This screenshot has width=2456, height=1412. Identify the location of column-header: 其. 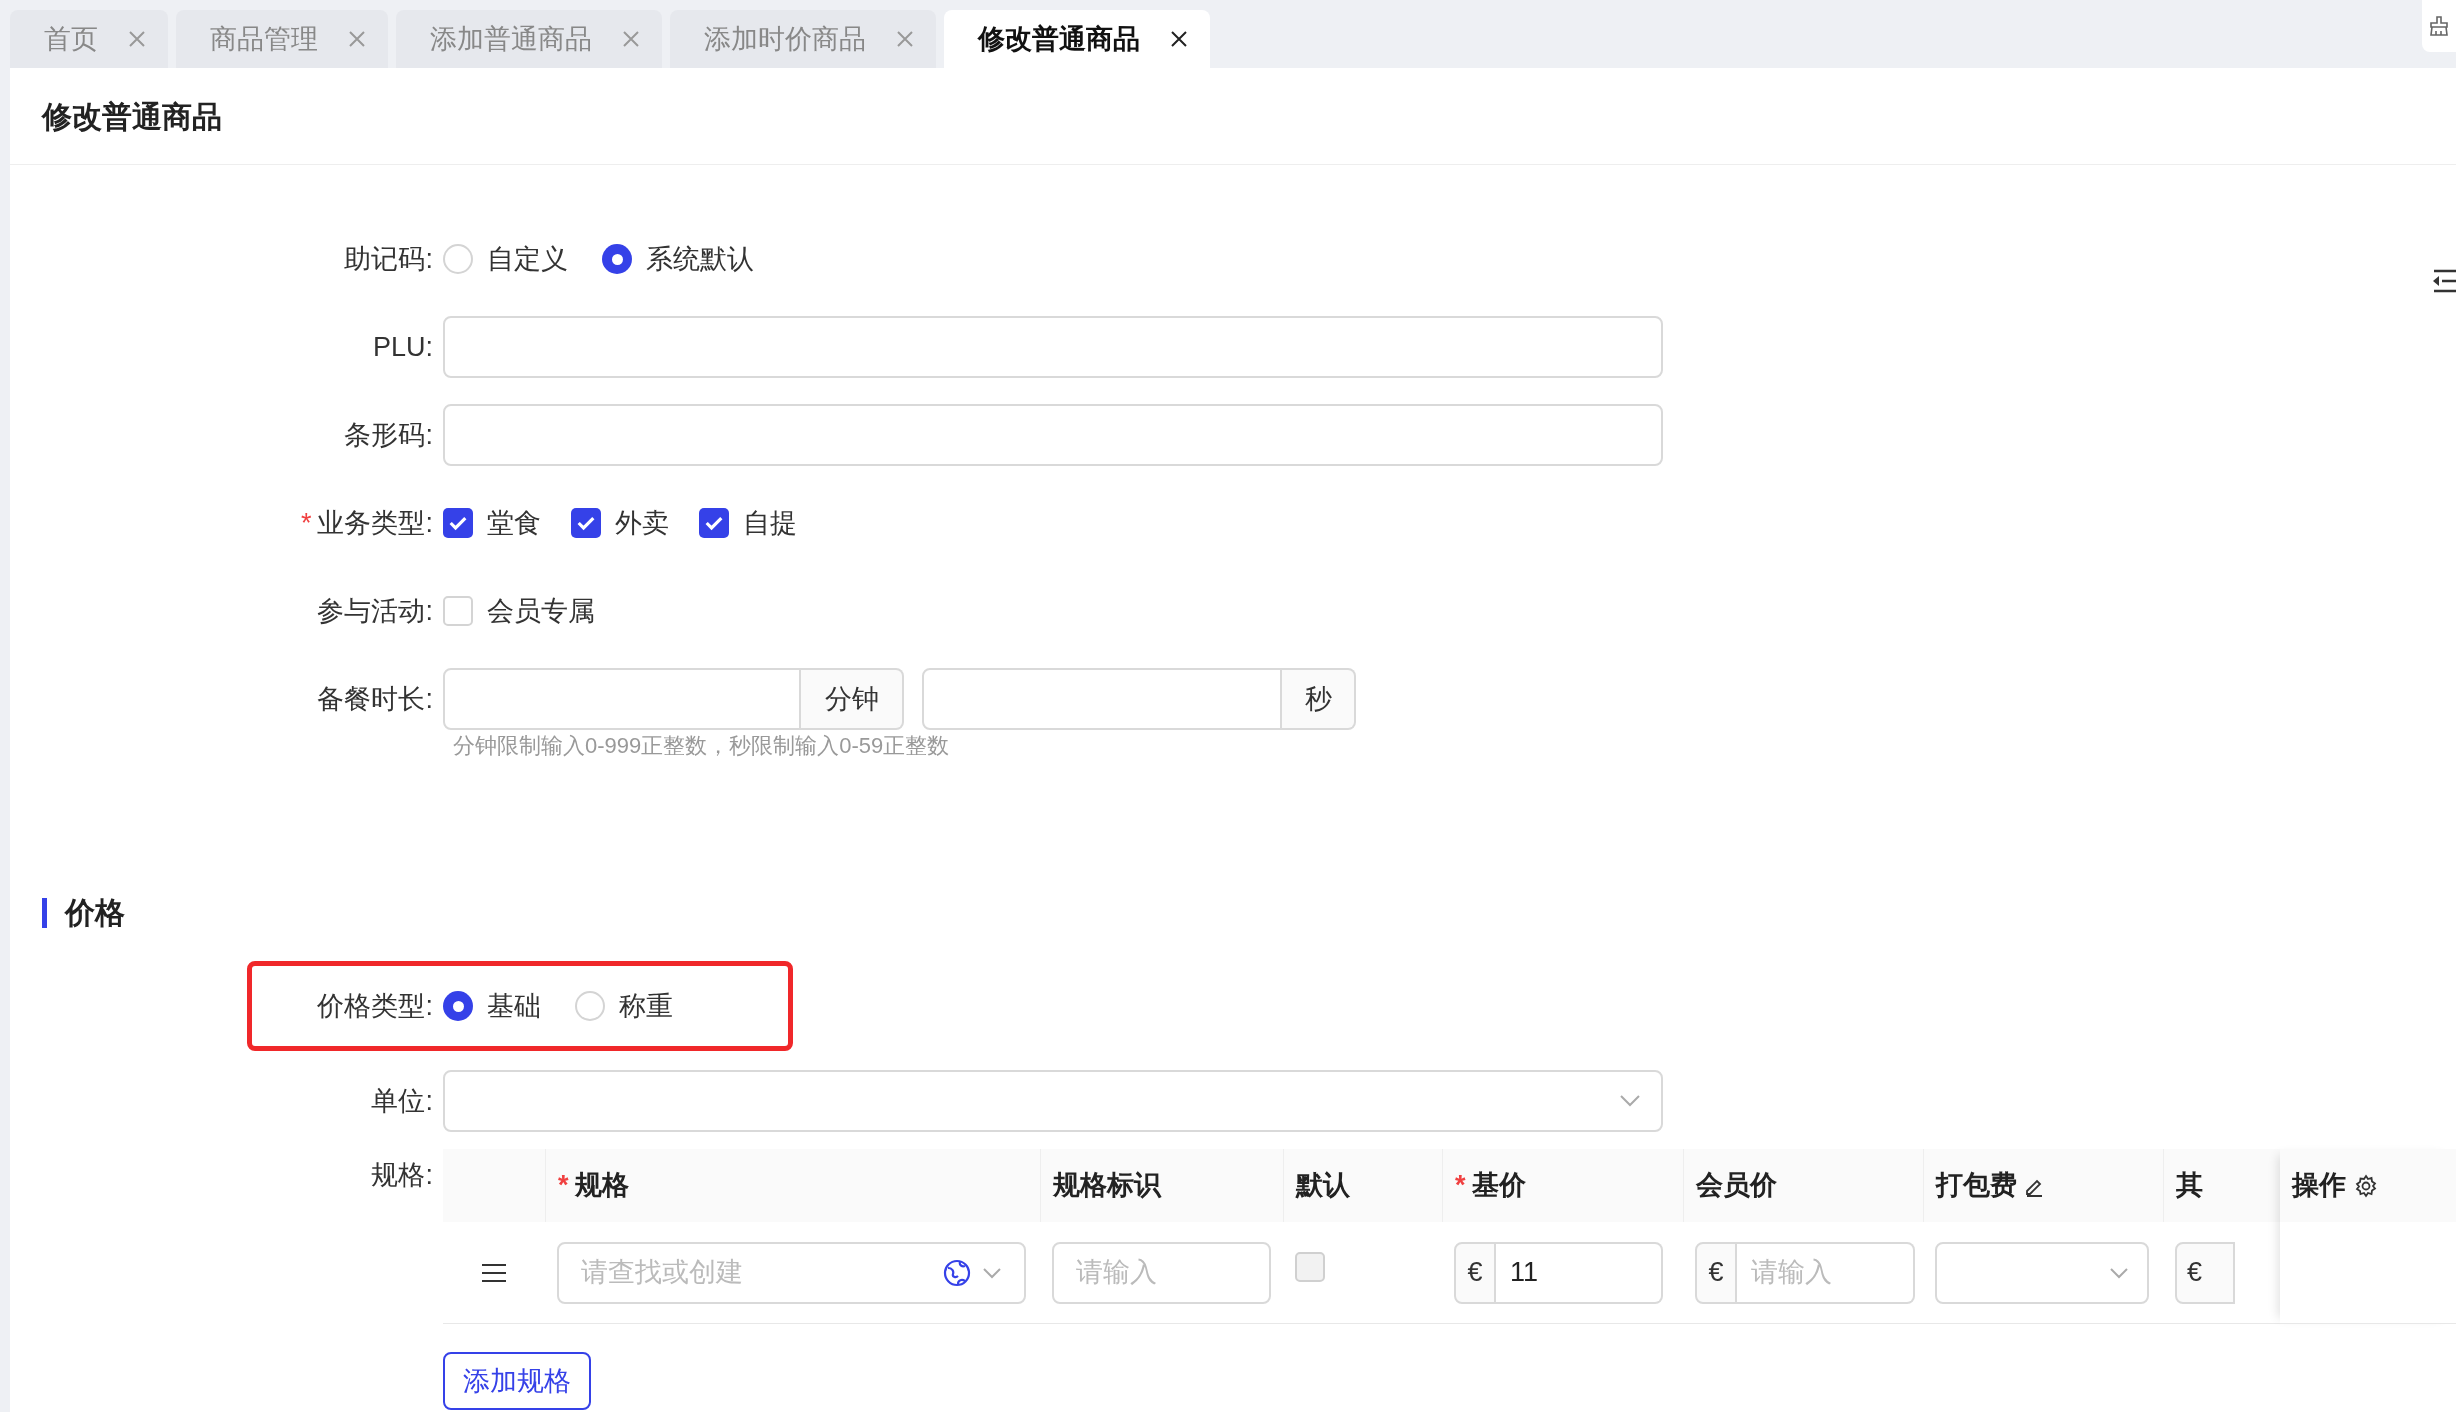
(2189, 1186).